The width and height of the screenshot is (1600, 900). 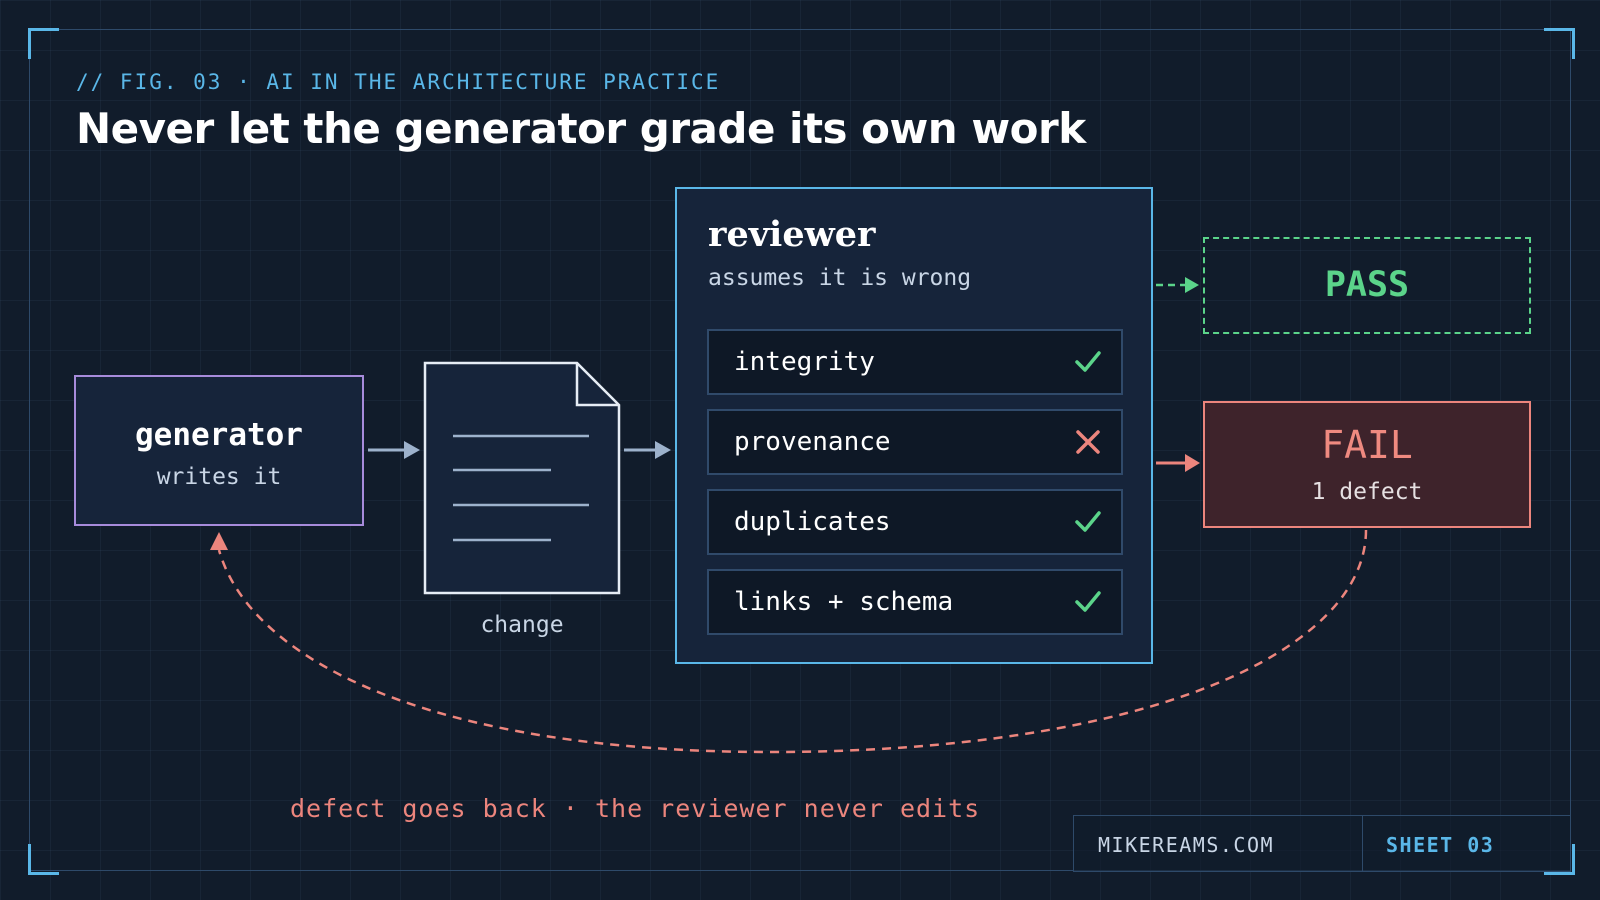 I want to click on check-label: integrity, so click(x=804, y=362).